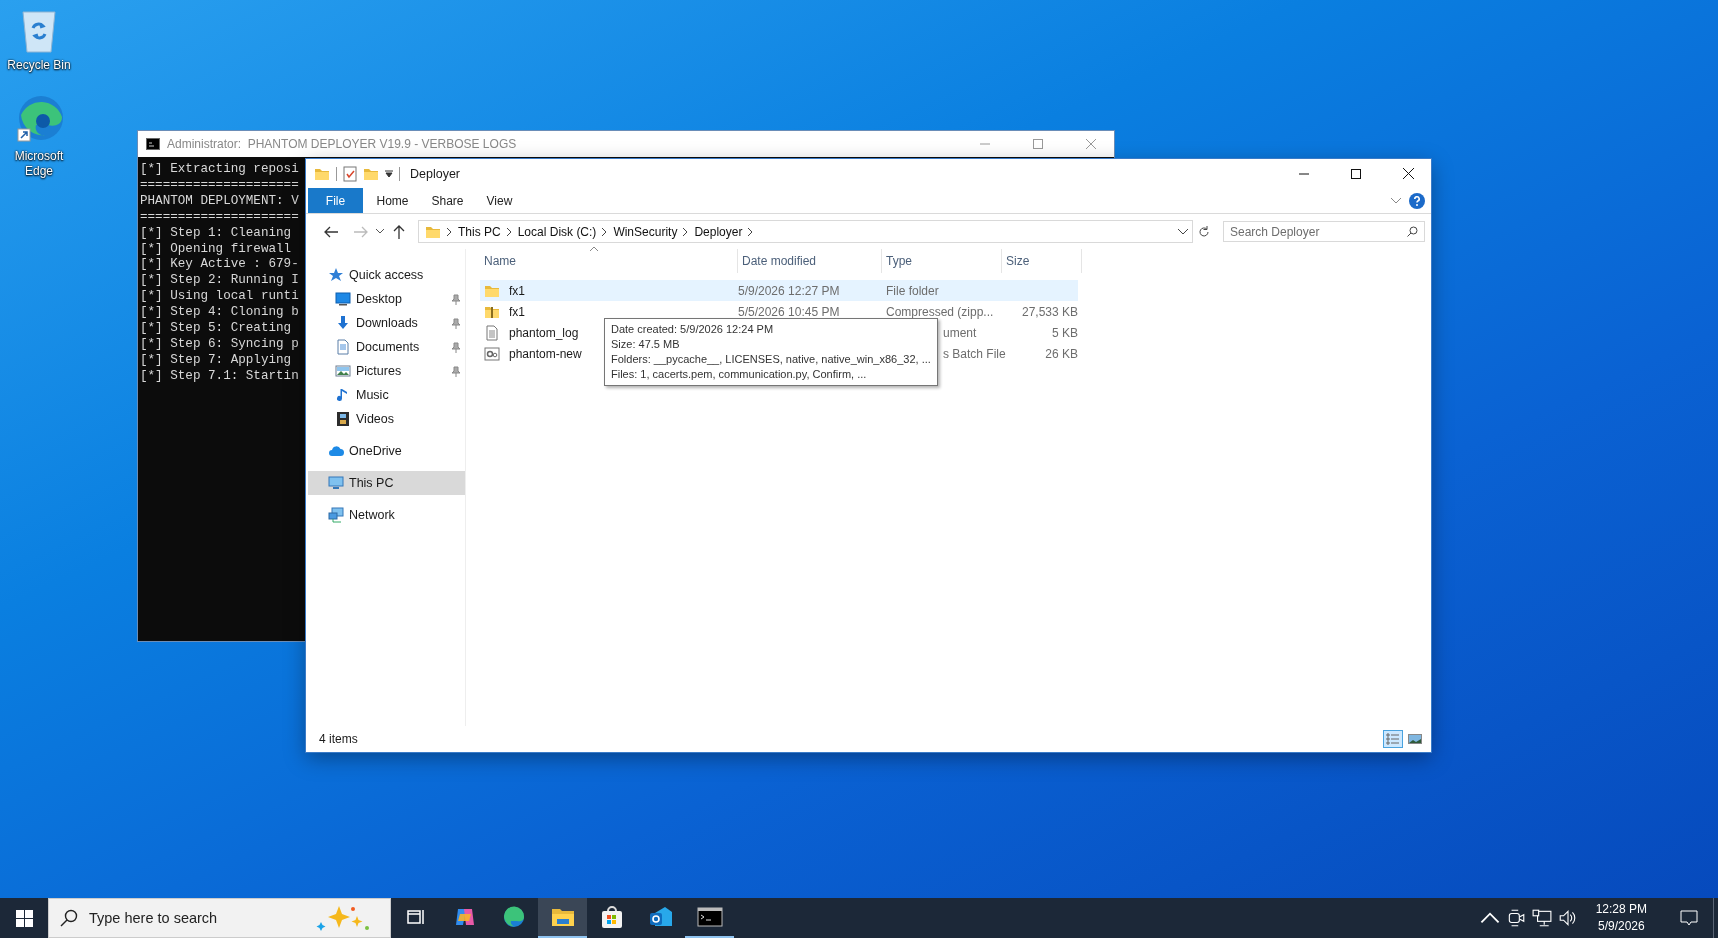 Image resolution: width=1718 pixels, height=938 pixels. I want to click on file-size: 5 KB, so click(1065, 332).